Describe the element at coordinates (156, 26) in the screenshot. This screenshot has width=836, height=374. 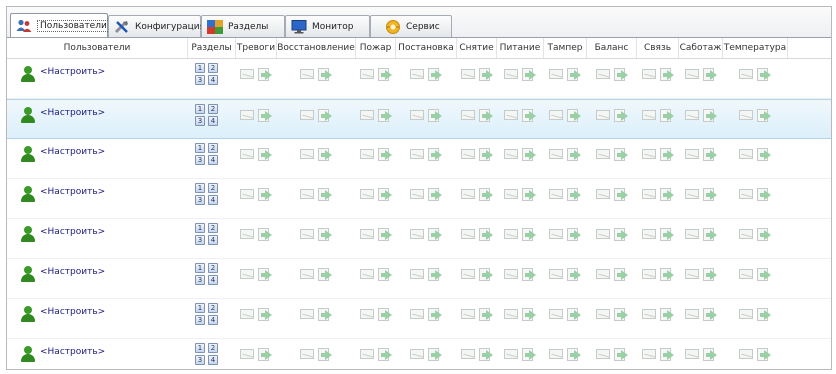
I see `tab-configuration: Конфигурация` at that location.